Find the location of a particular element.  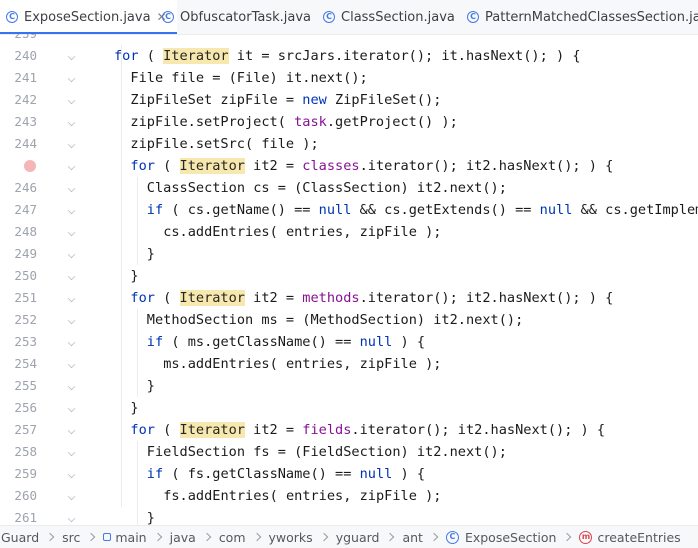

tab-class-section: C ClassSection.java is located at coordinates (389, 17).